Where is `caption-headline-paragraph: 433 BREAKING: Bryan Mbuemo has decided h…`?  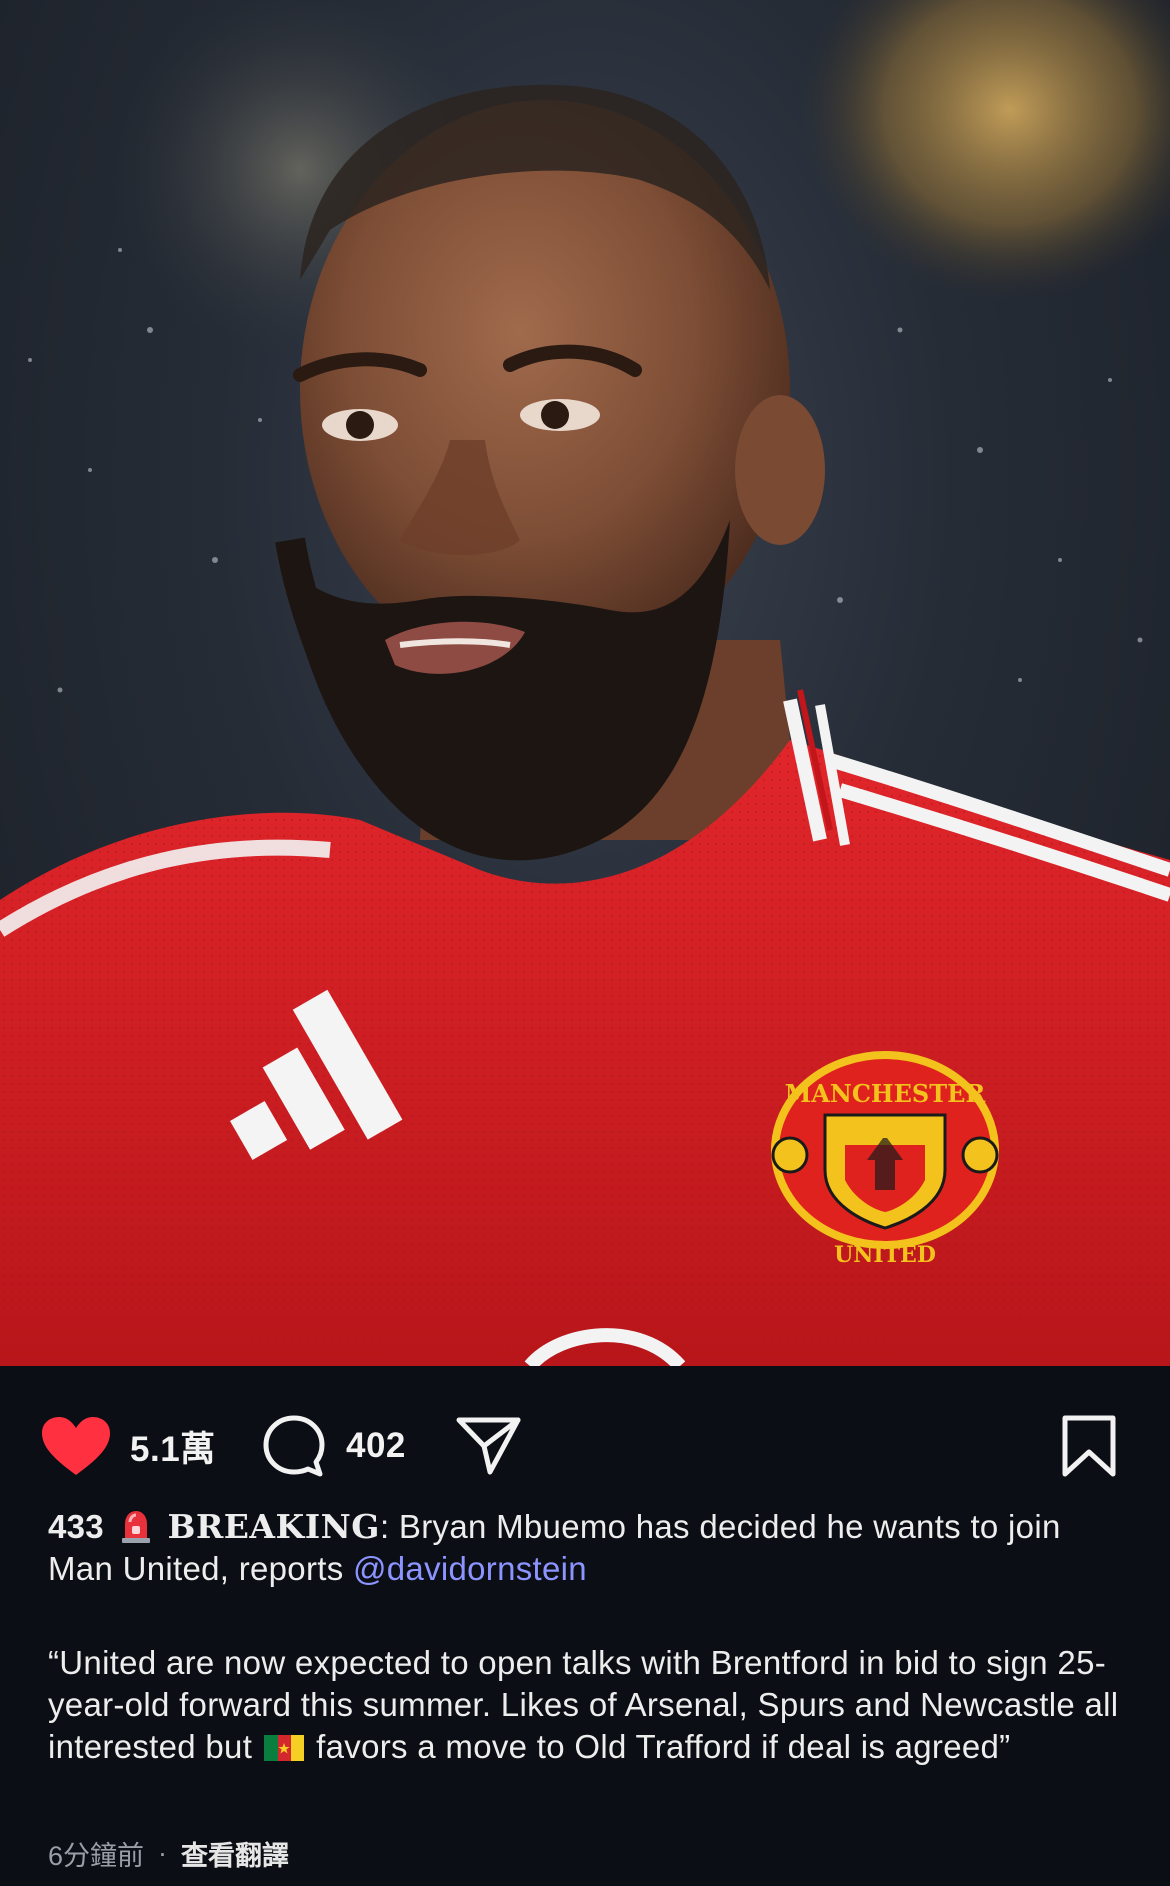
caption-headline-paragraph: 433 BREAKING: Bryan Mbuemo has decided h… is located at coordinates (588, 1548).